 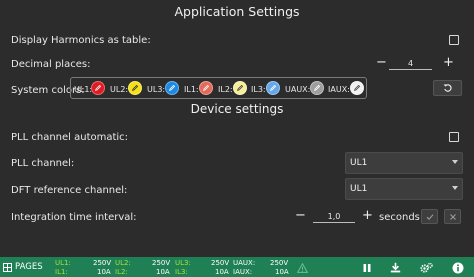 What do you see at coordinates (70, 137) in the screenshot?
I see `pll-auto-label: PLL channel automatic:` at bounding box center [70, 137].